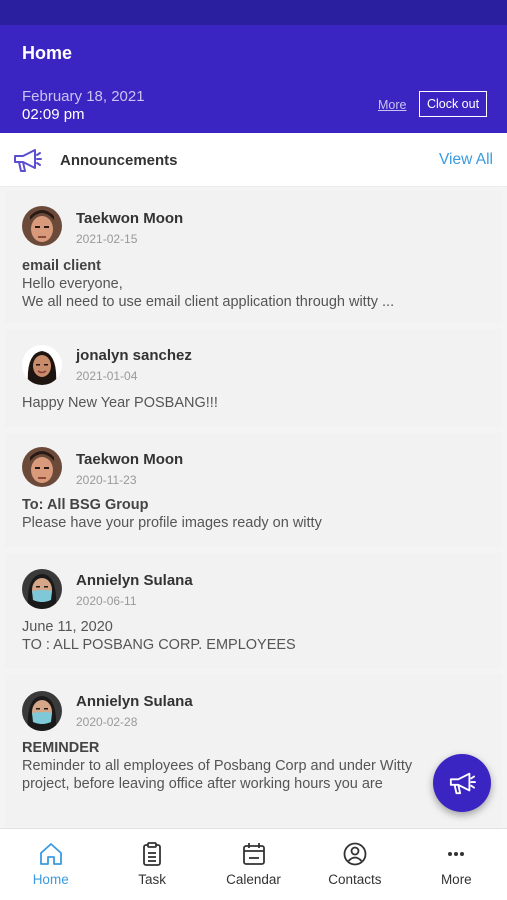 This screenshot has width=507, height=900. What do you see at coordinates (152, 879) in the screenshot?
I see `tab-label: Task` at bounding box center [152, 879].